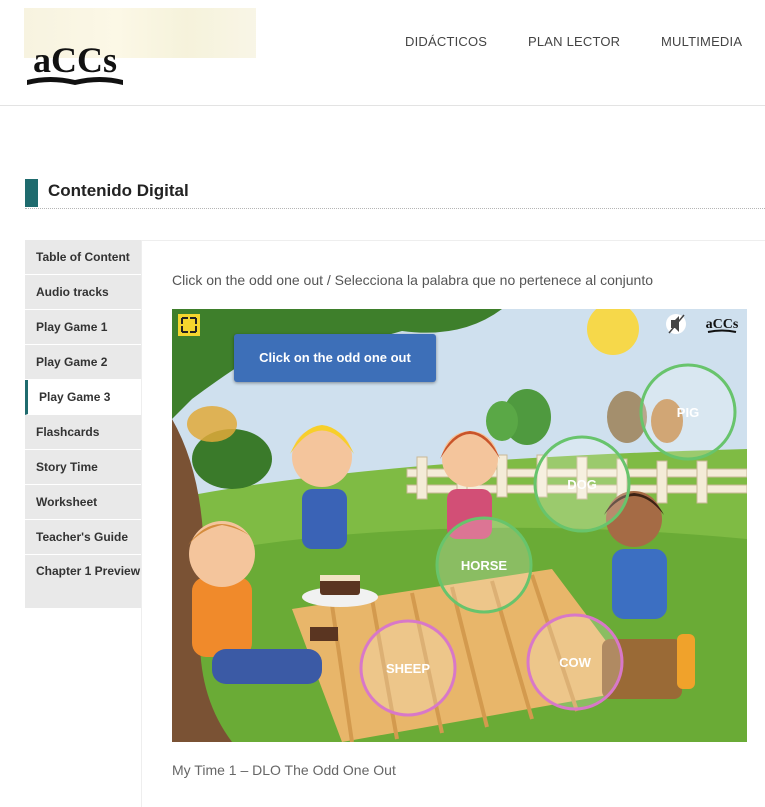 The image size is (765, 807). I want to click on section-title: Contenido Digital, so click(118, 190).